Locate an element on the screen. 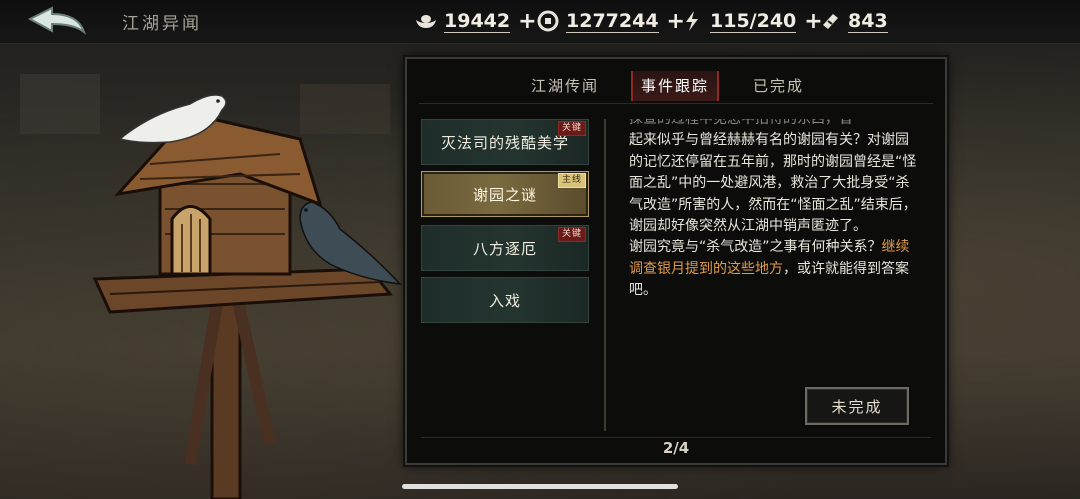 The image size is (1080, 499). top-bar: 江湖异闻 19442 + 1277244 + 115/240 + 843 is located at coordinates (540, 22).